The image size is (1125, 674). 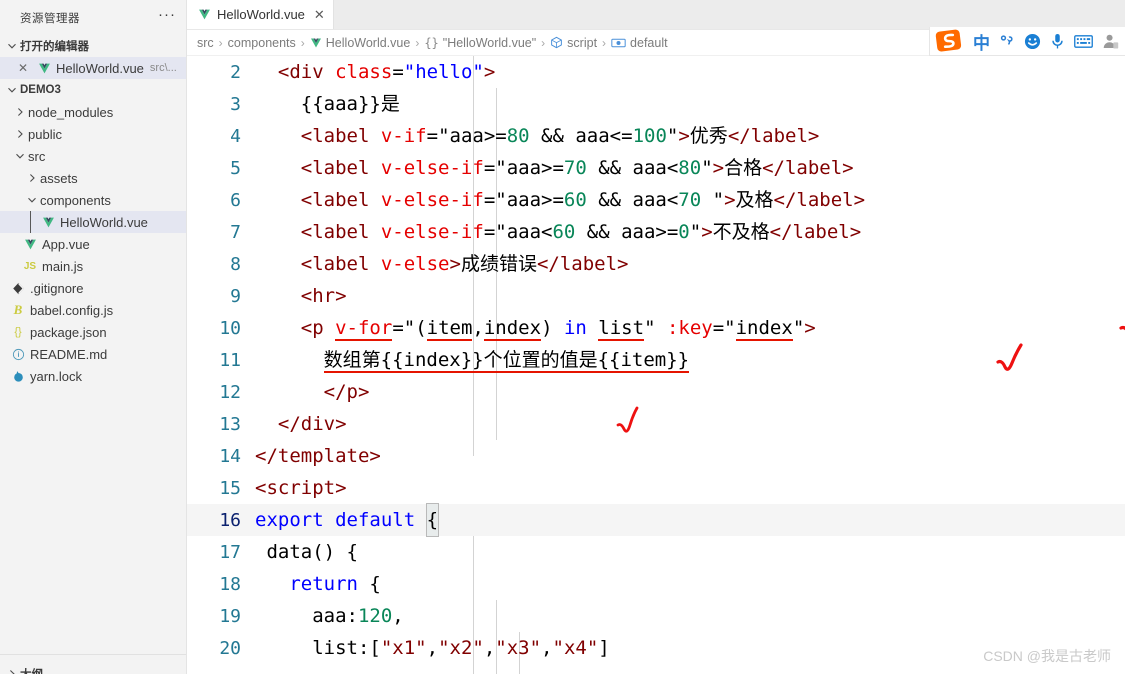 I want to click on code-text: return {, so click(x=335, y=584).